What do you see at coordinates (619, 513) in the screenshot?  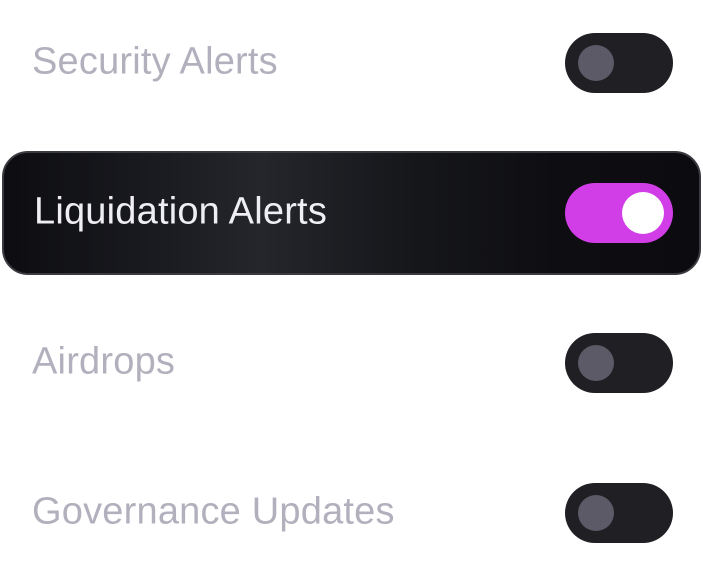 I see `governance-updates-toggle` at bounding box center [619, 513].